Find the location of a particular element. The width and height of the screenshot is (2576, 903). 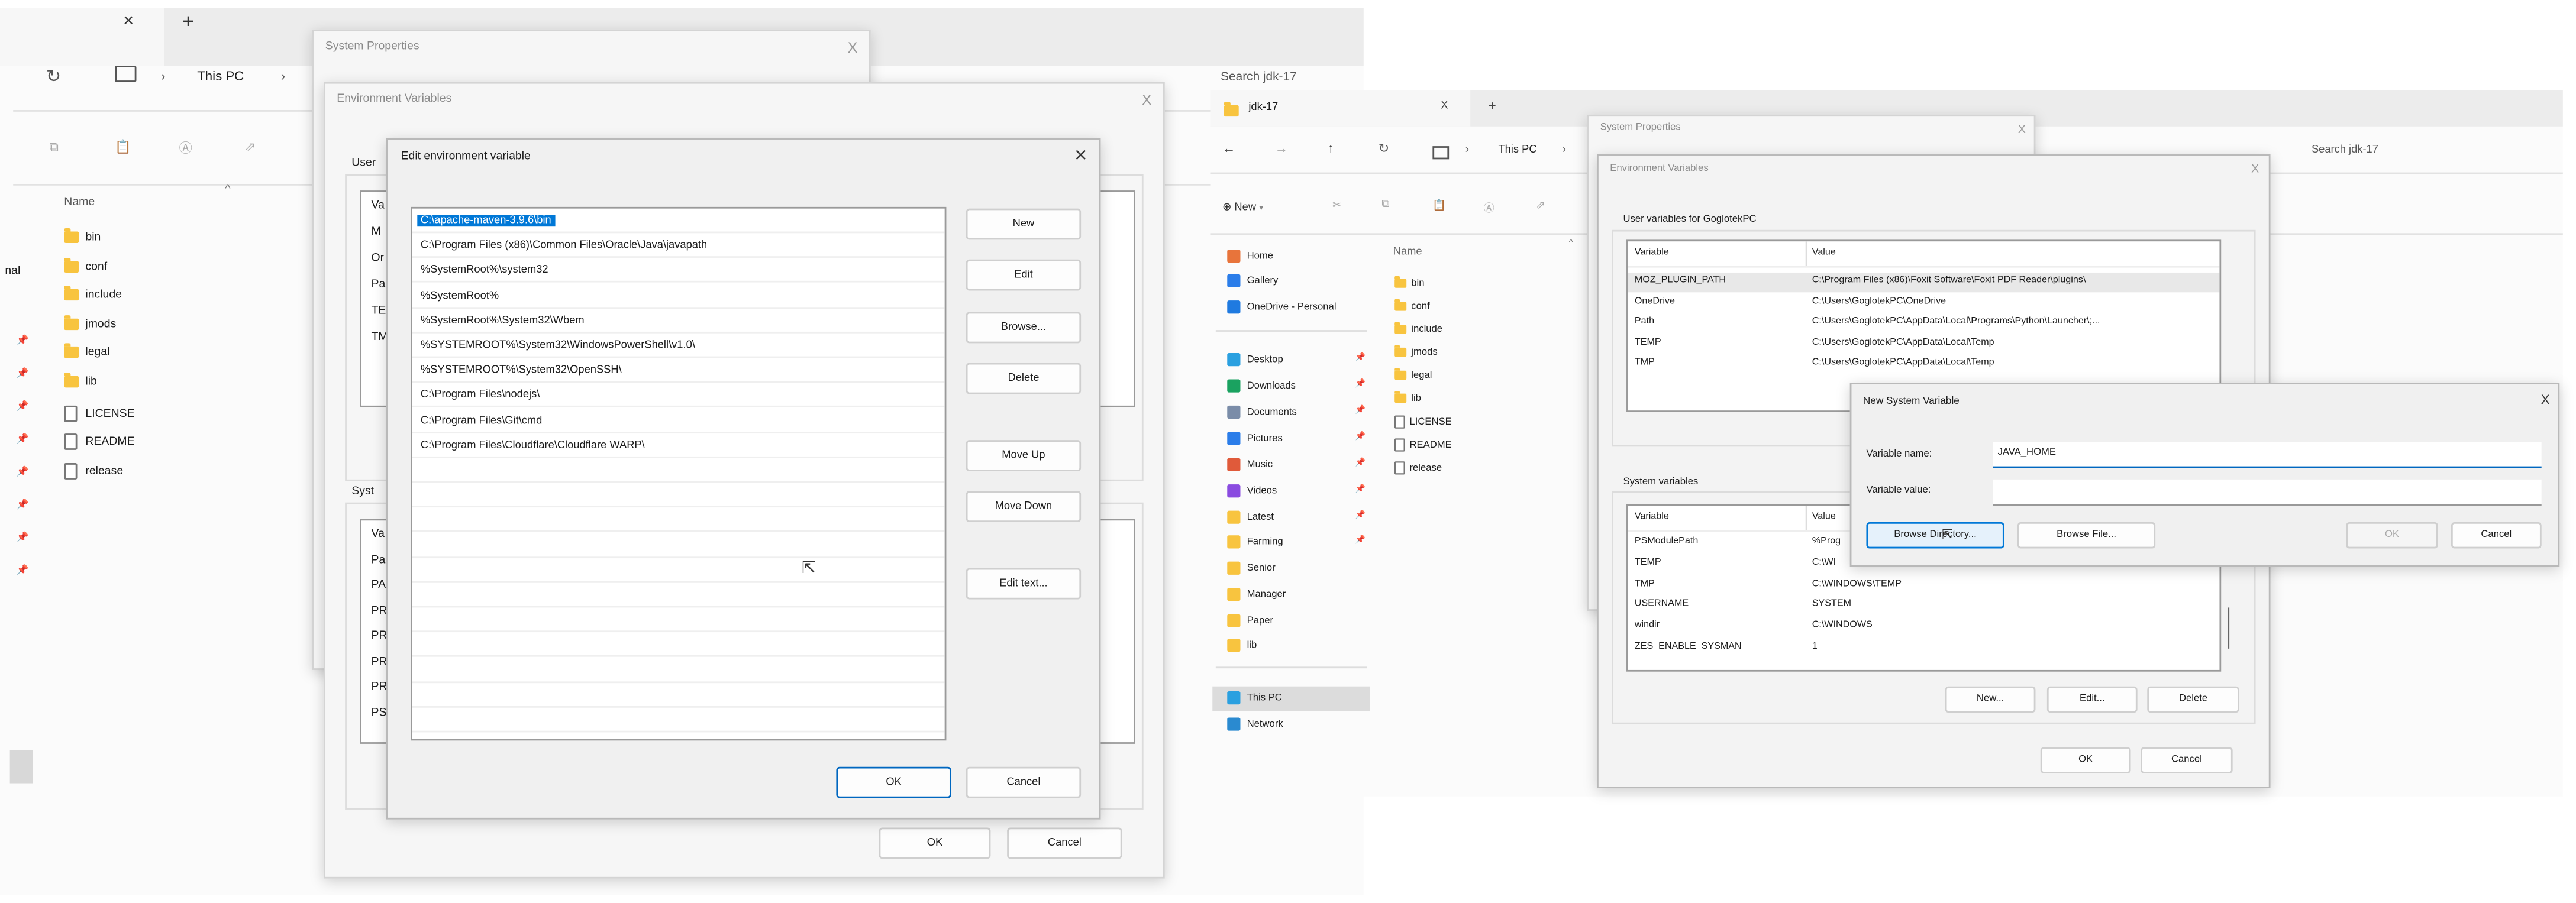

path-entry-row: %SystemRoot% is located at coordinates (678, 295).